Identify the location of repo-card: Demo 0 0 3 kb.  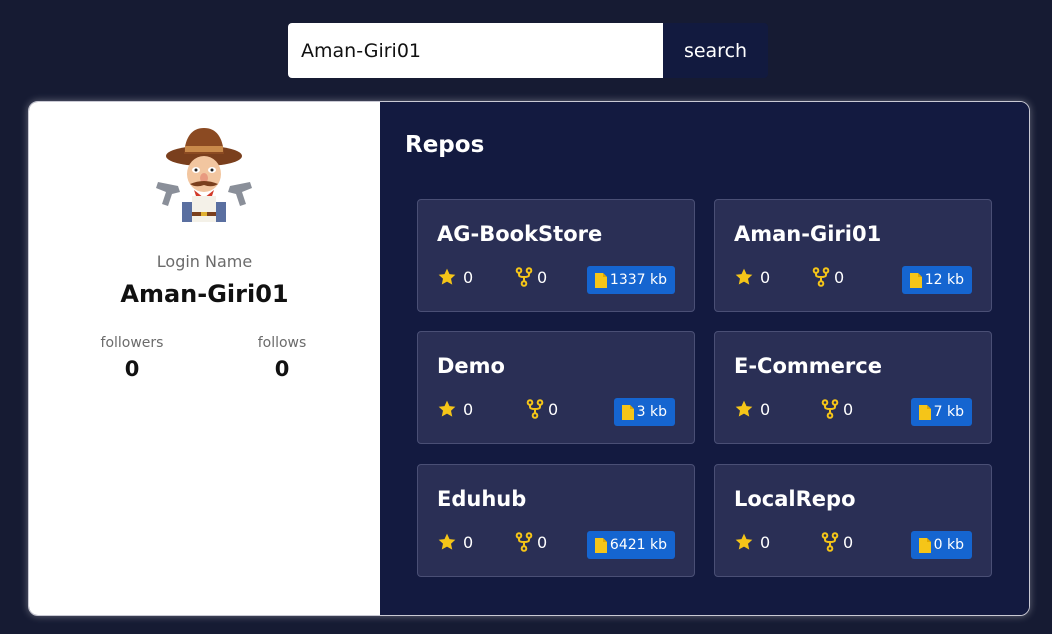
(556, 387).